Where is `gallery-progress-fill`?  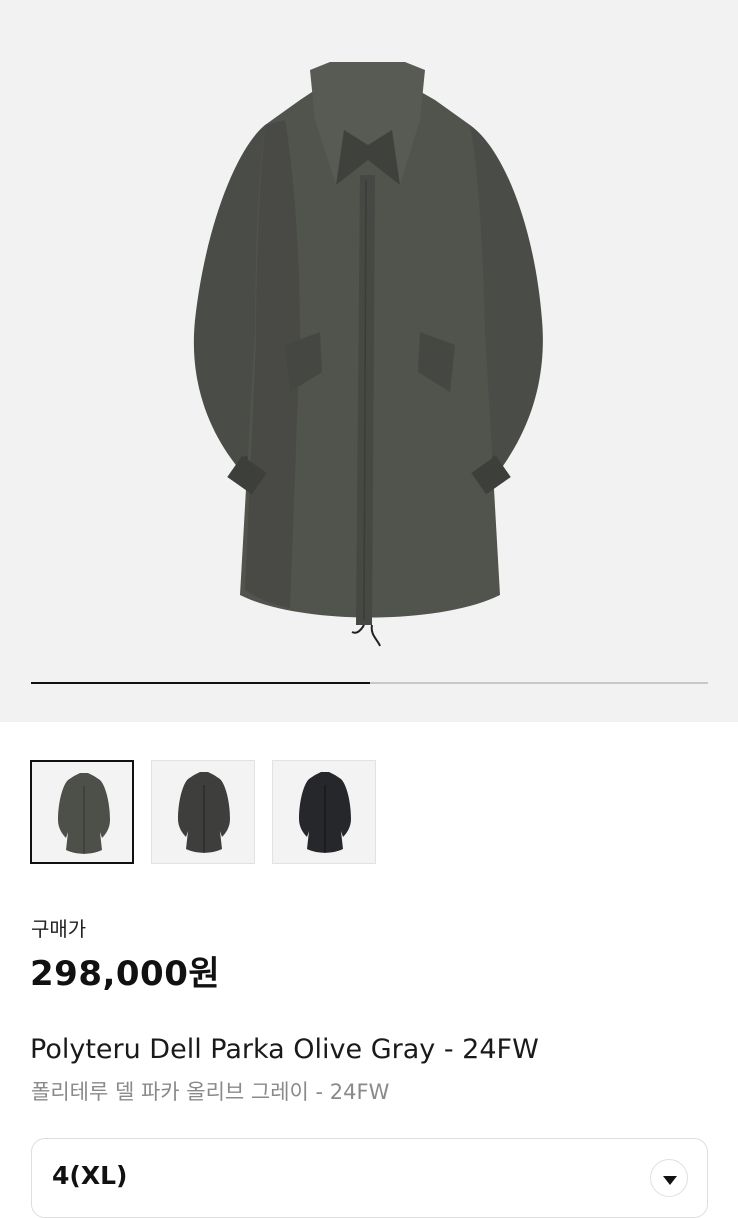
gallery-progress-fill is located at coordinates (200, 683).